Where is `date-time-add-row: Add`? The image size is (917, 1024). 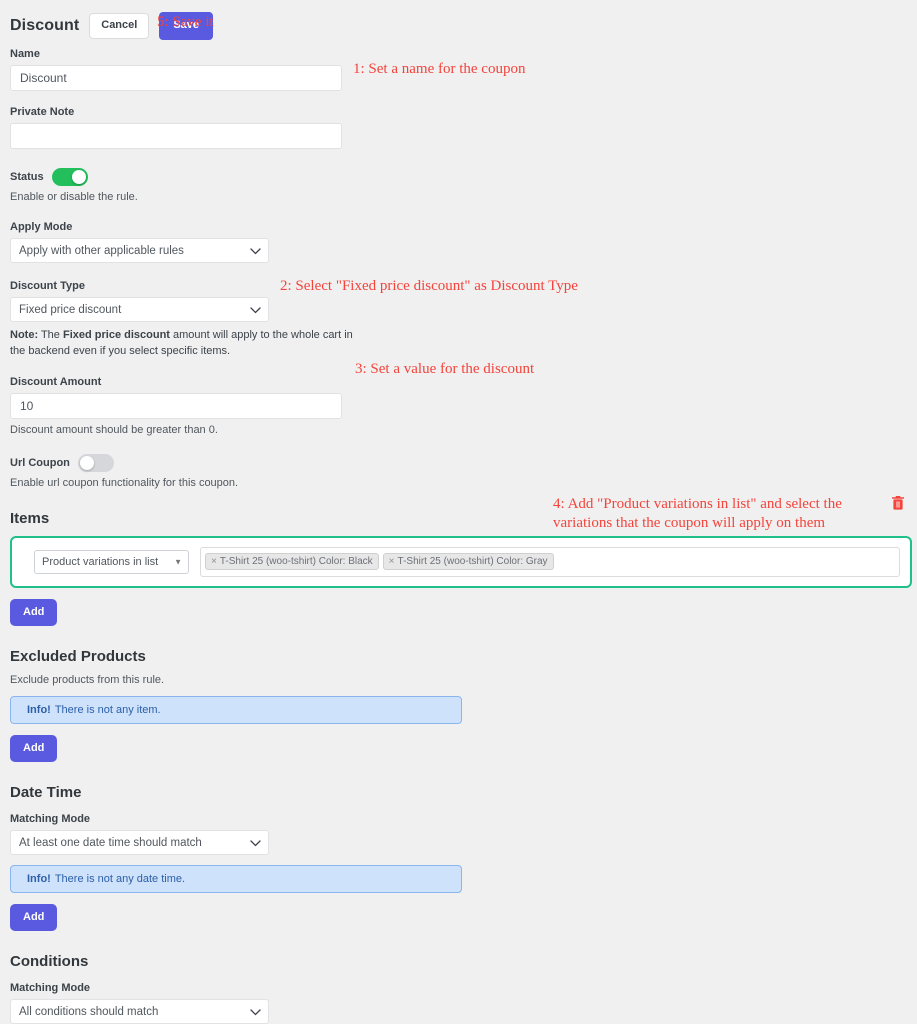
date-time-add-row: Add is located at coordinates (458, 918).